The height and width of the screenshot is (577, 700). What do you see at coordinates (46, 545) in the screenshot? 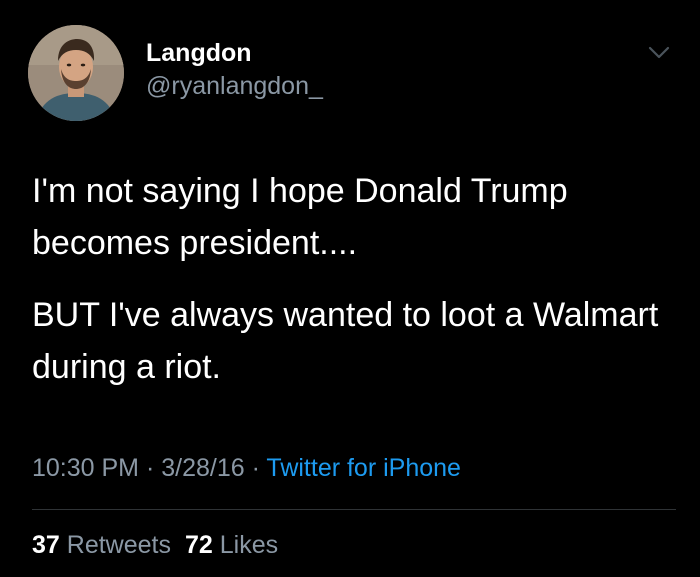
I see `retweets-count: 37` at bounding box center [46, 545].